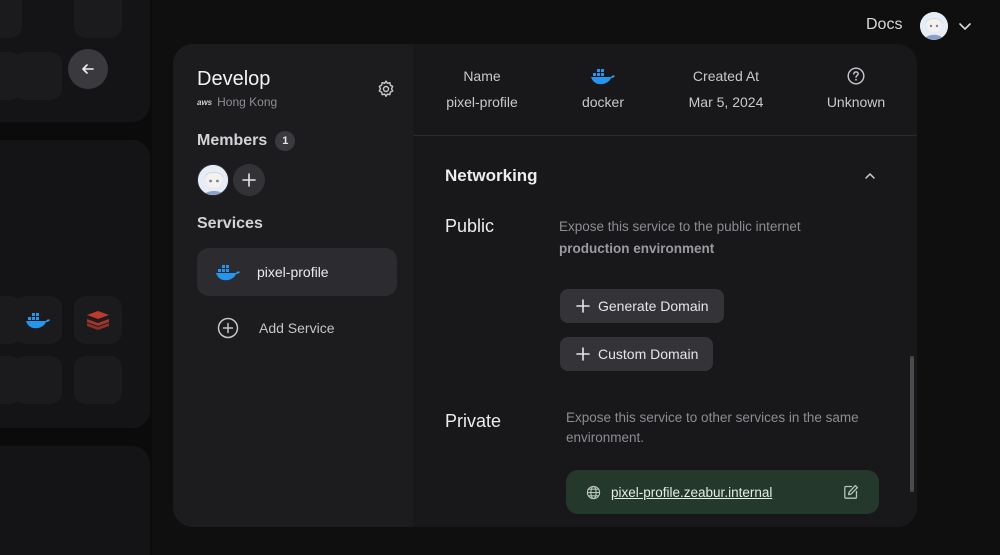 The height and width of the screenshot is (555, 1000). I want to click on info-created: Created At Mar 5, 2024, so click(726, 88).